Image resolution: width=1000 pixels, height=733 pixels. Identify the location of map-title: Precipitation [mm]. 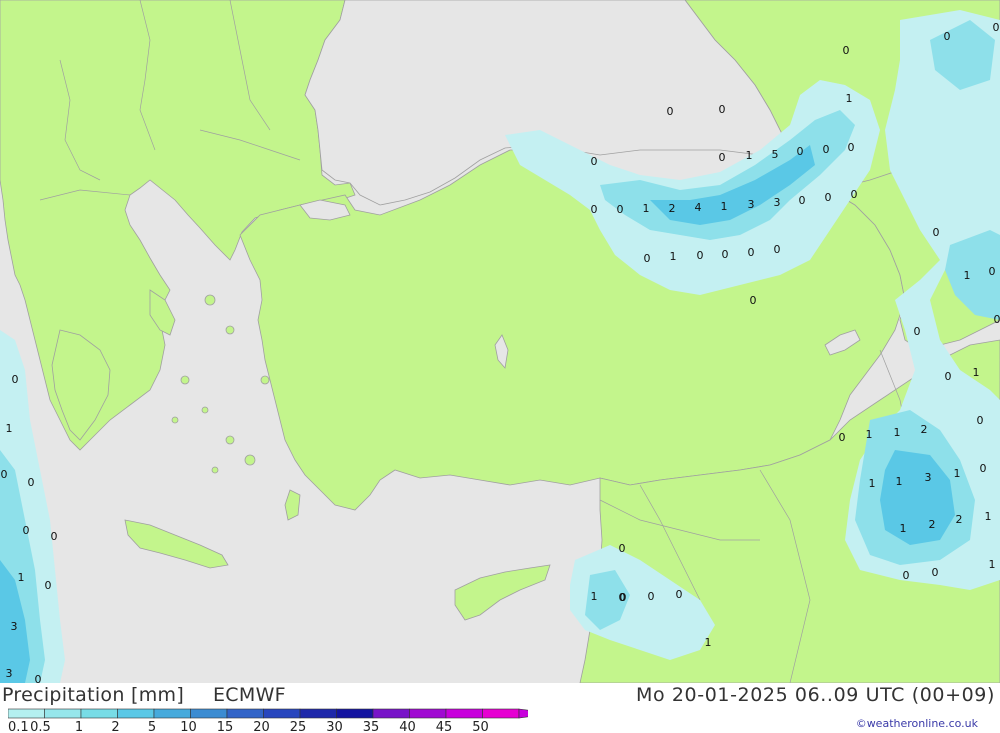
(93, 695).